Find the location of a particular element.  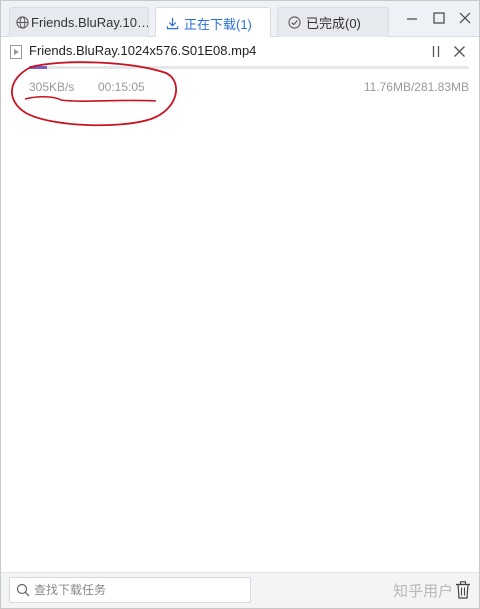

maximize-button is located at coordinates (439, 18).